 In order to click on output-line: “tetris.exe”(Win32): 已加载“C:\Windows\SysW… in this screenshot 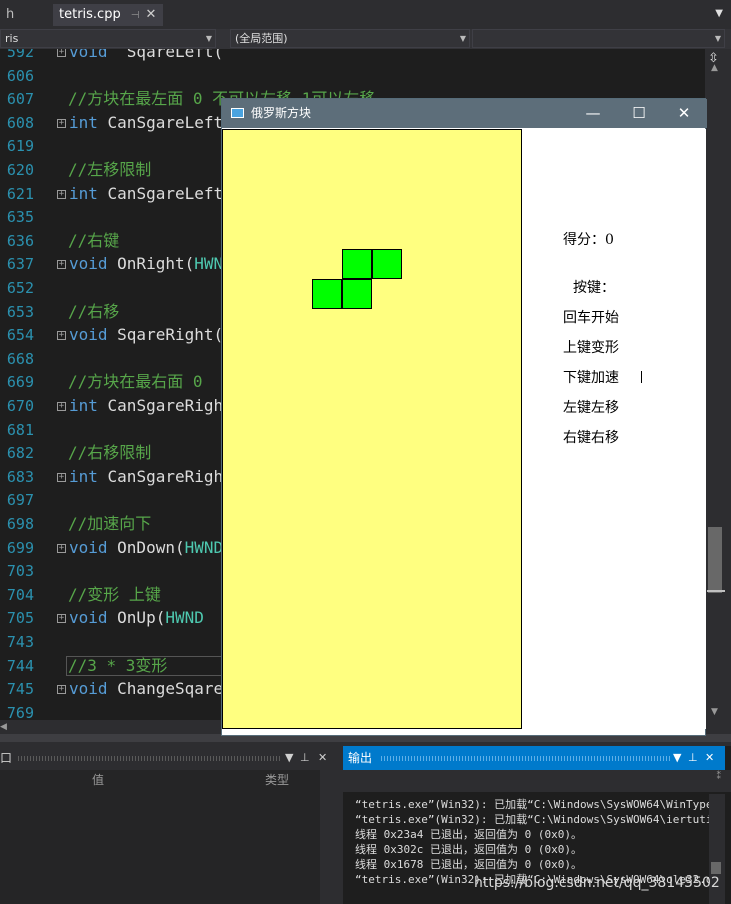, I will do `click(532, 804)`.